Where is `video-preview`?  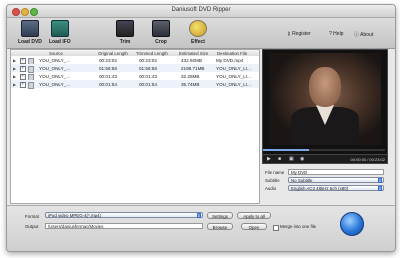 video-preview is located at coordinates (325, 102).